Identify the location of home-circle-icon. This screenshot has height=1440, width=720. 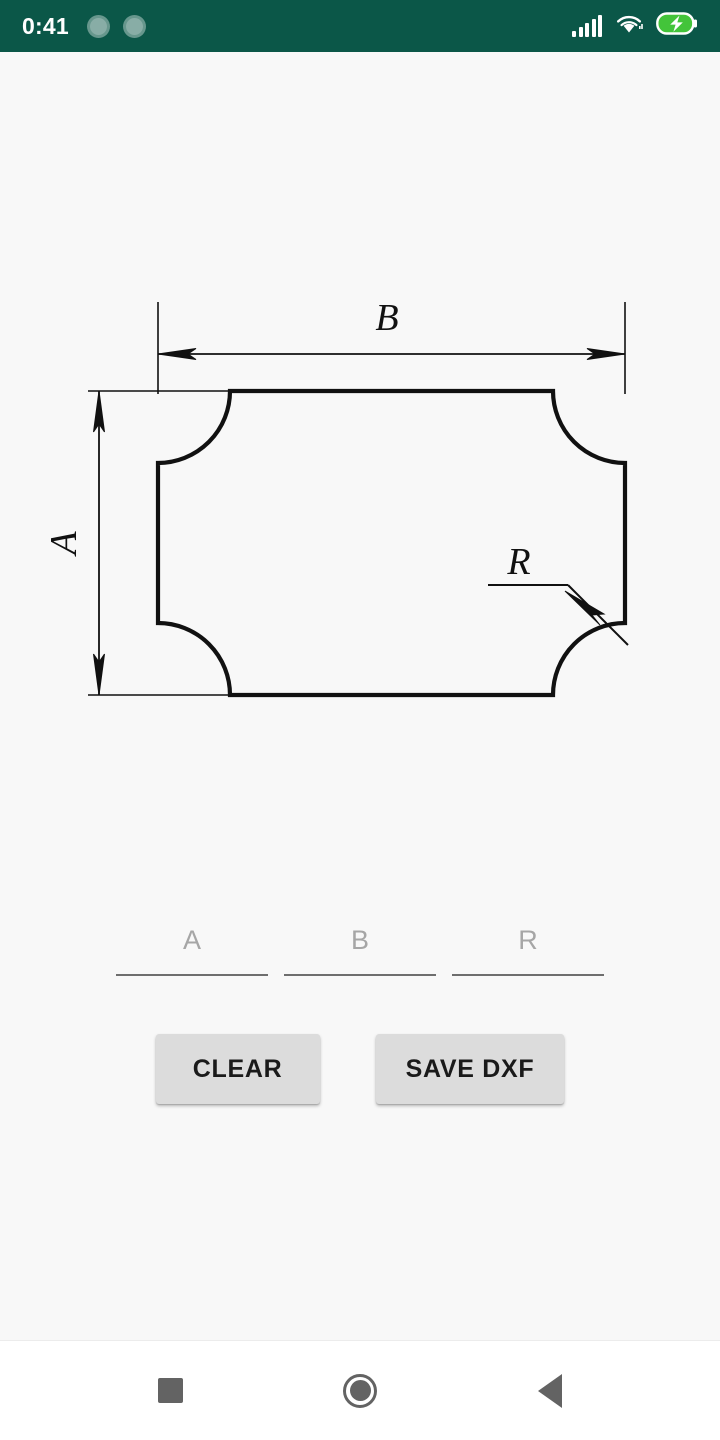
(360, 1390).